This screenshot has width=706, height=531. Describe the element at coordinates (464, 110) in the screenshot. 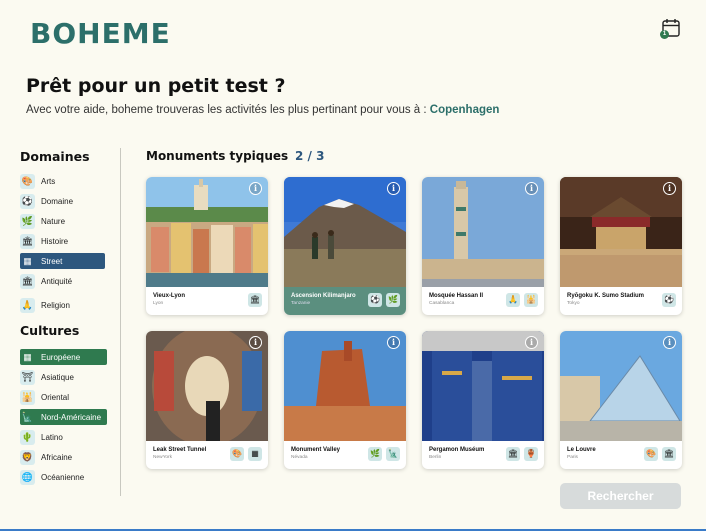

I see `destination-city: Copenhagen` at that location.